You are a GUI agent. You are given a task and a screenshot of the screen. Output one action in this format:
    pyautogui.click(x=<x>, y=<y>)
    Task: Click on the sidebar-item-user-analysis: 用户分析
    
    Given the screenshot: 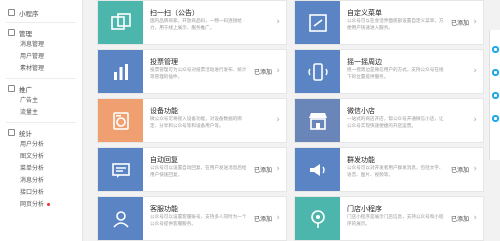 What is the action you would take?
    pyautogui.click(x=41, y=145)
    